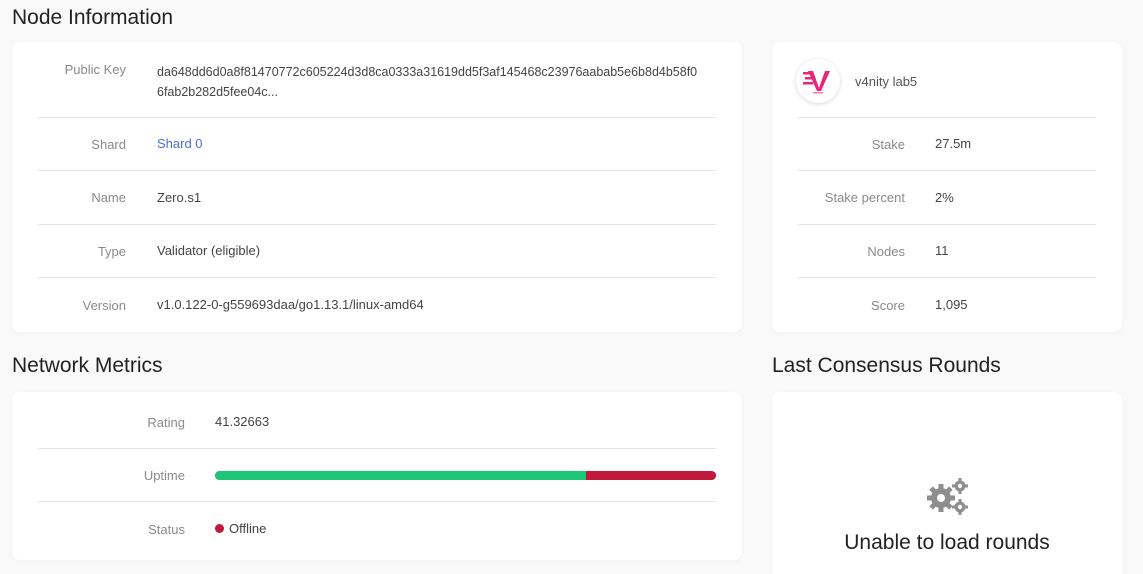 The width and height of the screenshot is (1143, 574). I want to click on name-row: Name Zero.s1, so click(377, 198).